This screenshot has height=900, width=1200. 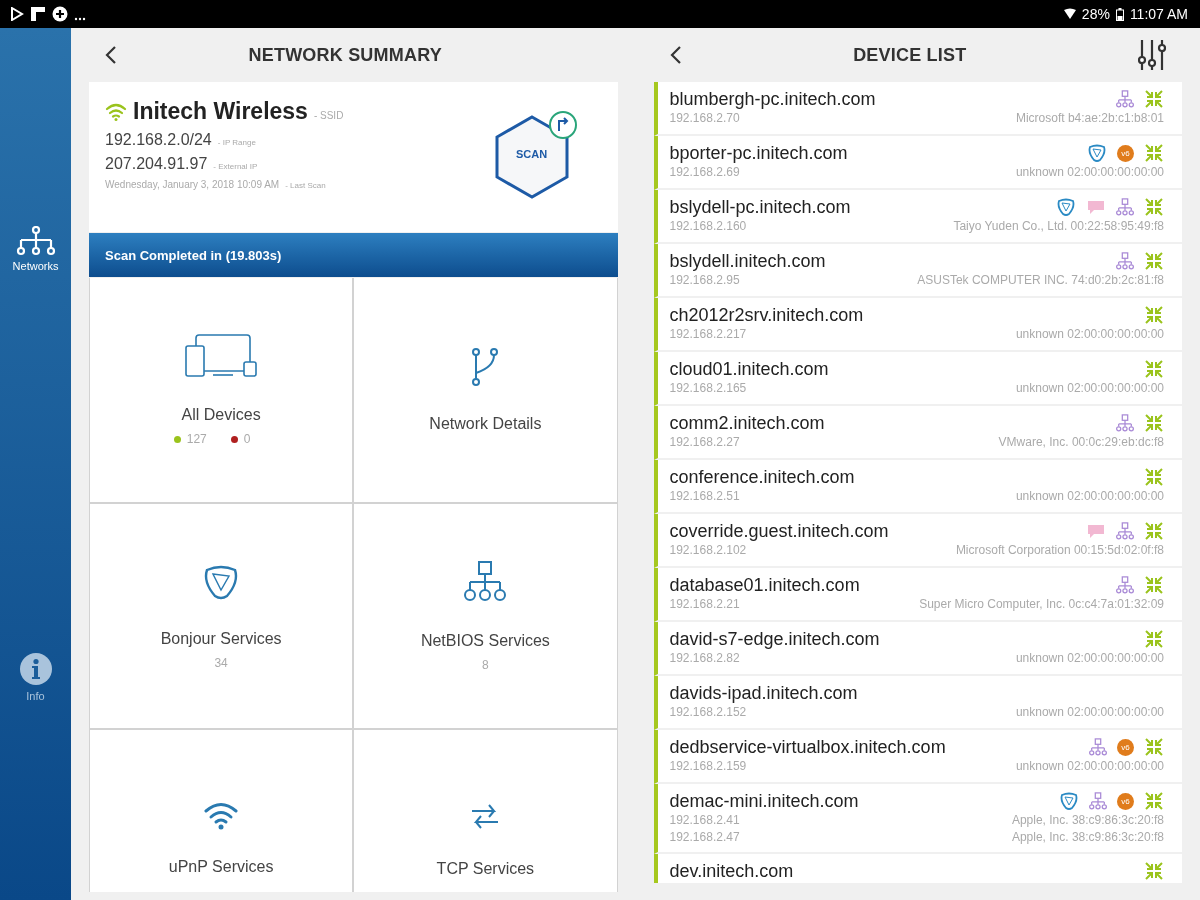 I want to click on device-row: bslydell-pc.initech.com 192.168.2.160 Taiyo Yuden Co., Ltd. 00:22:58:95:49:f8, so click(x=917, y=217).